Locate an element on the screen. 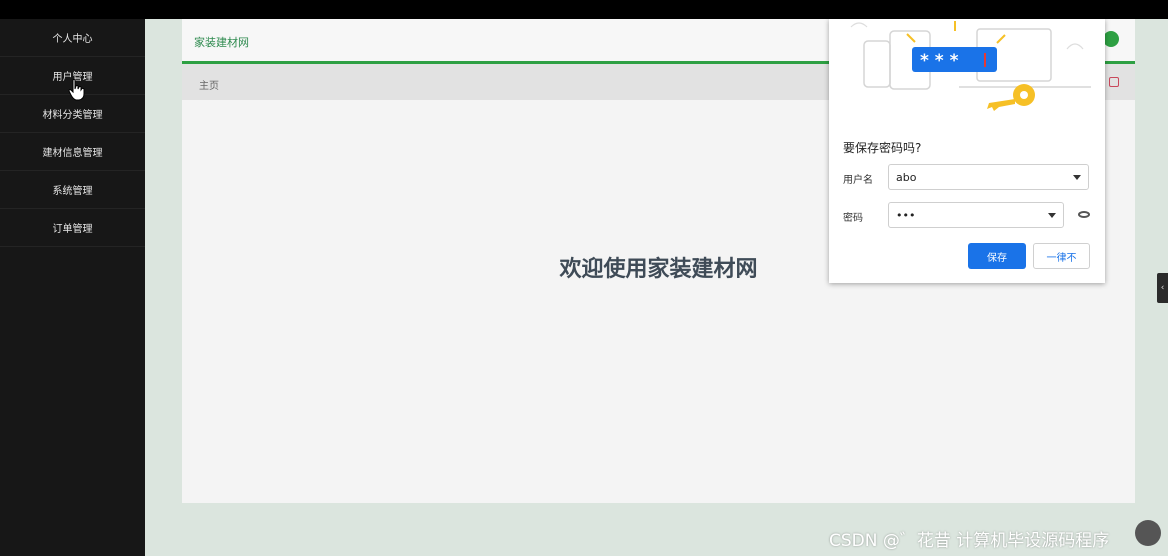 This screenshot has width=1168, height=556. username-field: abo is located at coordinates (988, 177).